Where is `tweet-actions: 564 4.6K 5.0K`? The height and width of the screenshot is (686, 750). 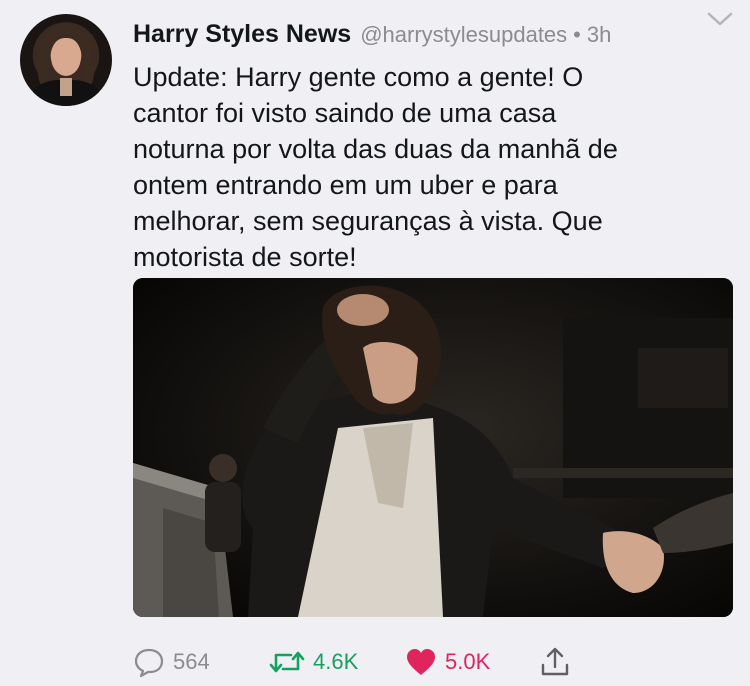 tweet-actions: 564 4.6K 5.0K is located at coordinates (433, 662).